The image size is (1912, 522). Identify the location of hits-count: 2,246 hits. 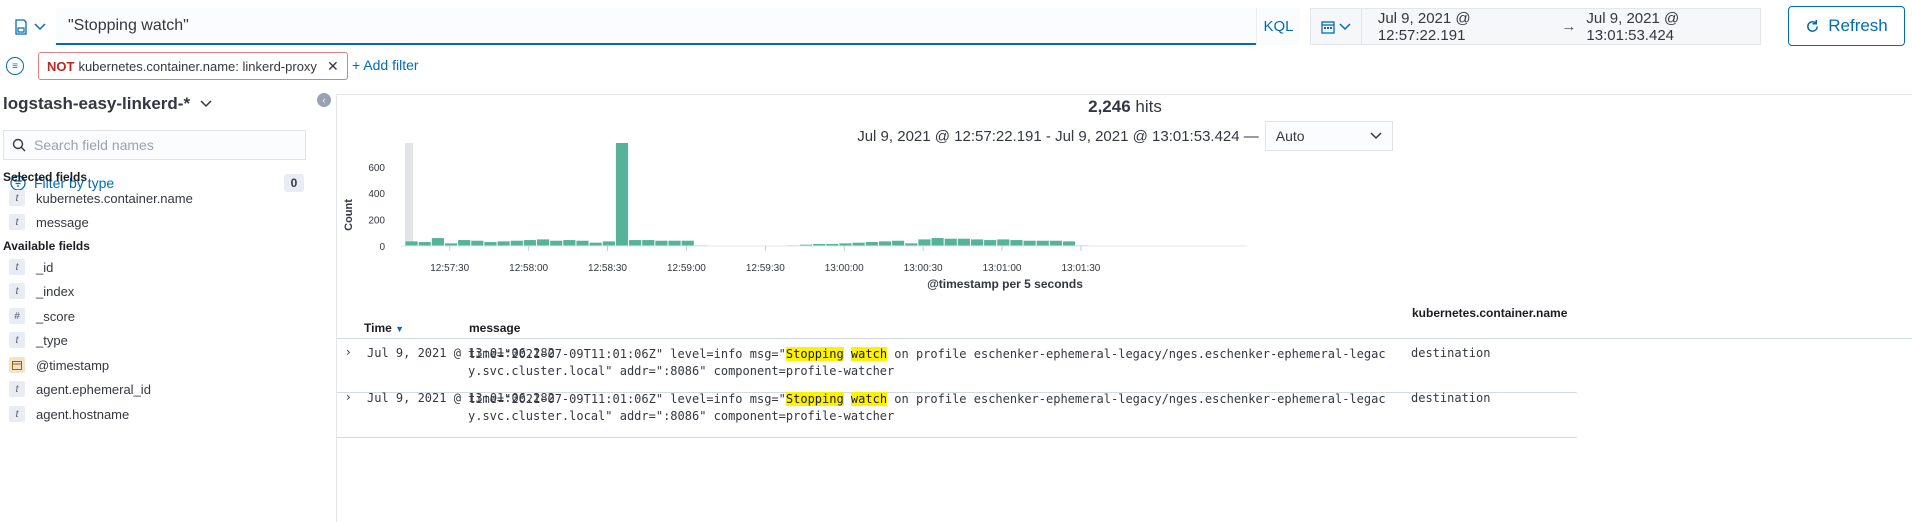
(1124, 107).